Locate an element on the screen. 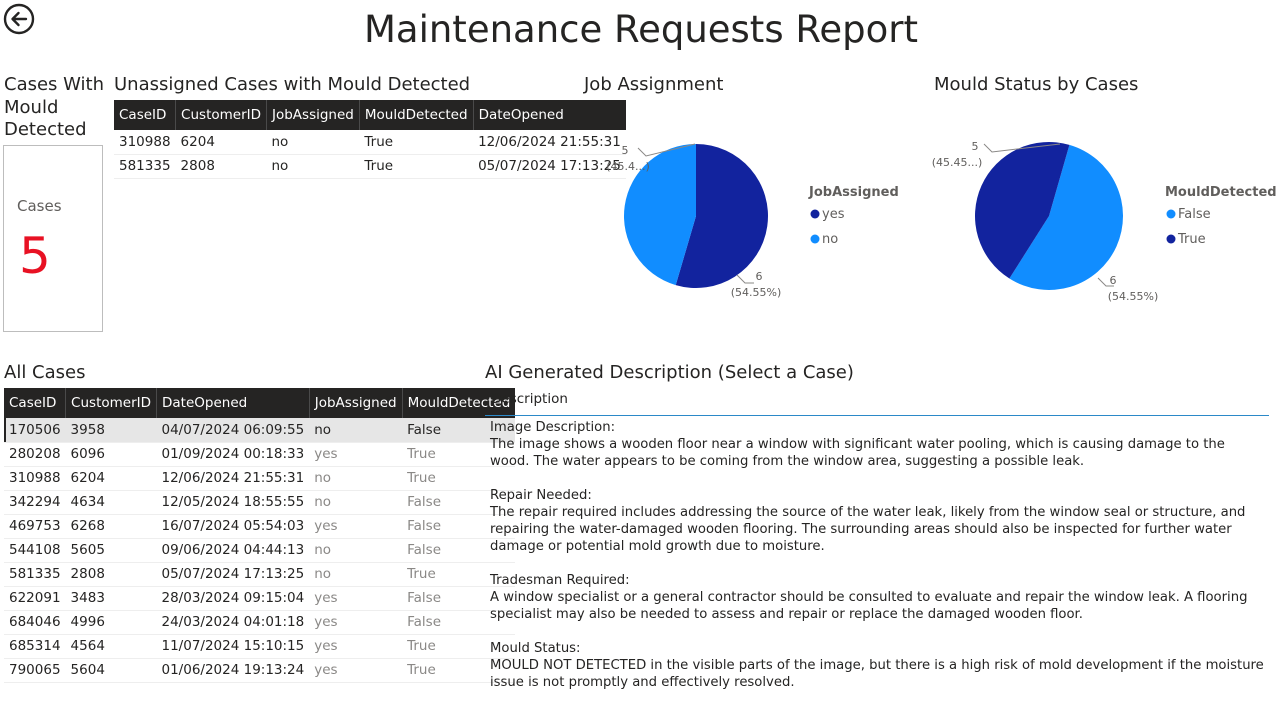  table-row: 581335 2808 no True 05/07/2024 17:13:25 is located at coordinates (370, 166).